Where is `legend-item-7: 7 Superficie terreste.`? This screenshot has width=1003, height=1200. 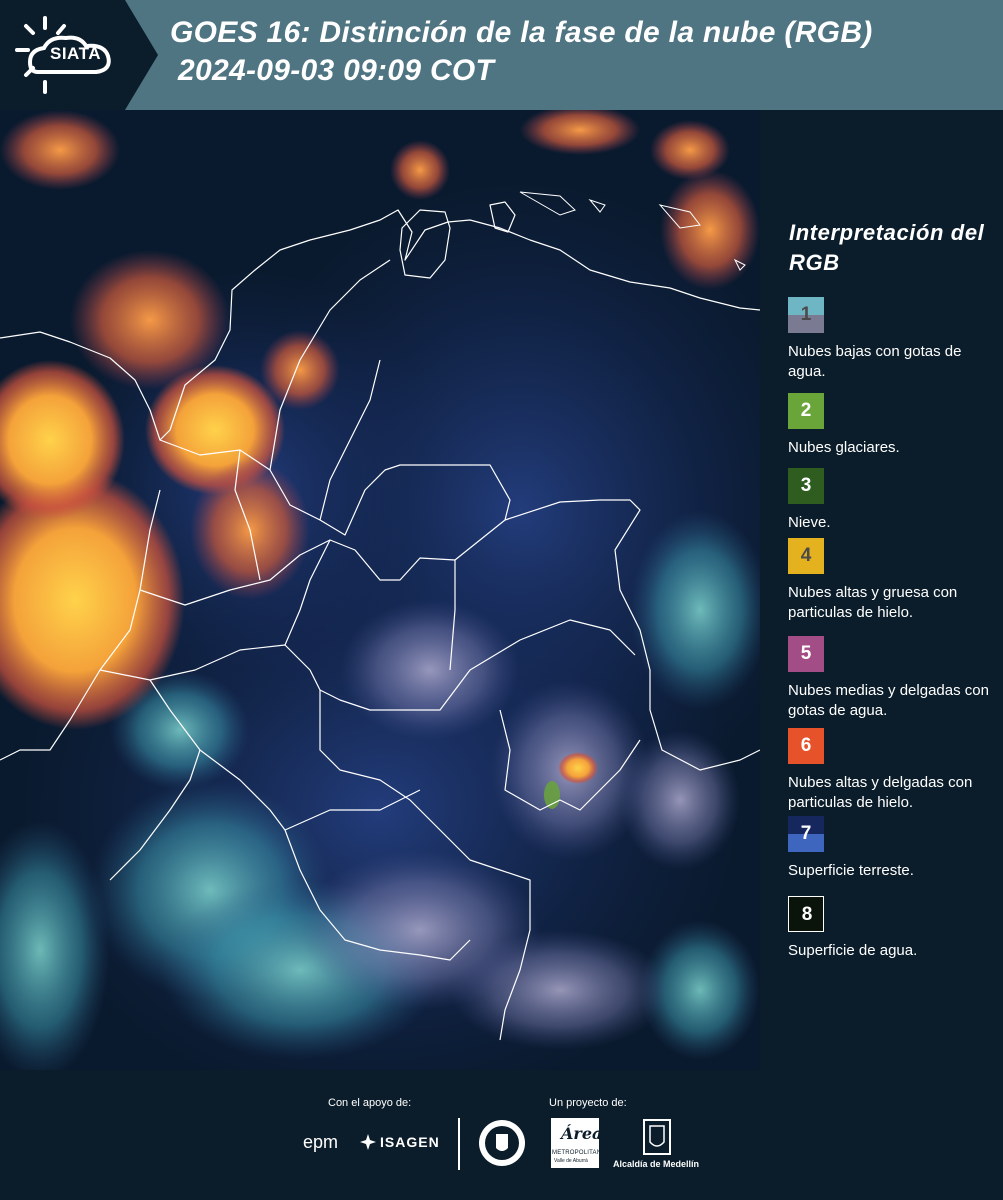
legend-item-7: 7 Superficie terreste. is located at coordinates (894, 848).